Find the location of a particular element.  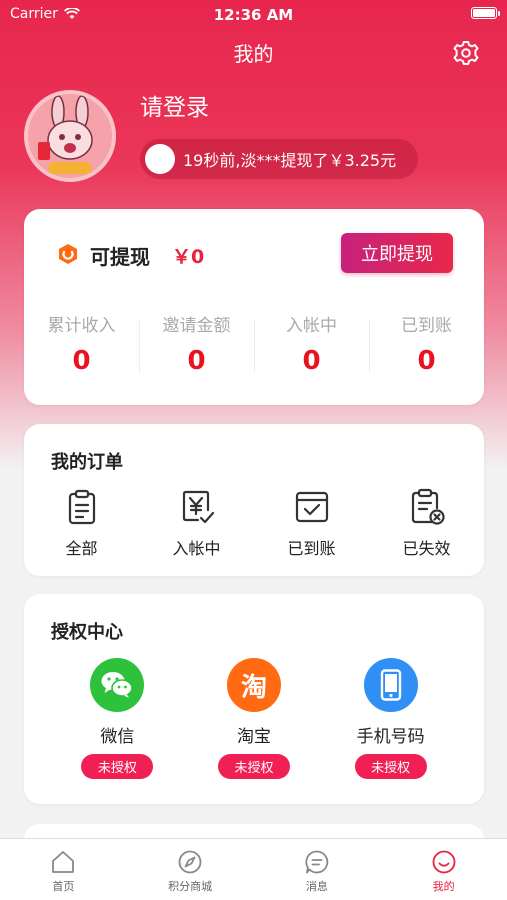

orders-title: 我的订单 is located at coordinates (87, 462).